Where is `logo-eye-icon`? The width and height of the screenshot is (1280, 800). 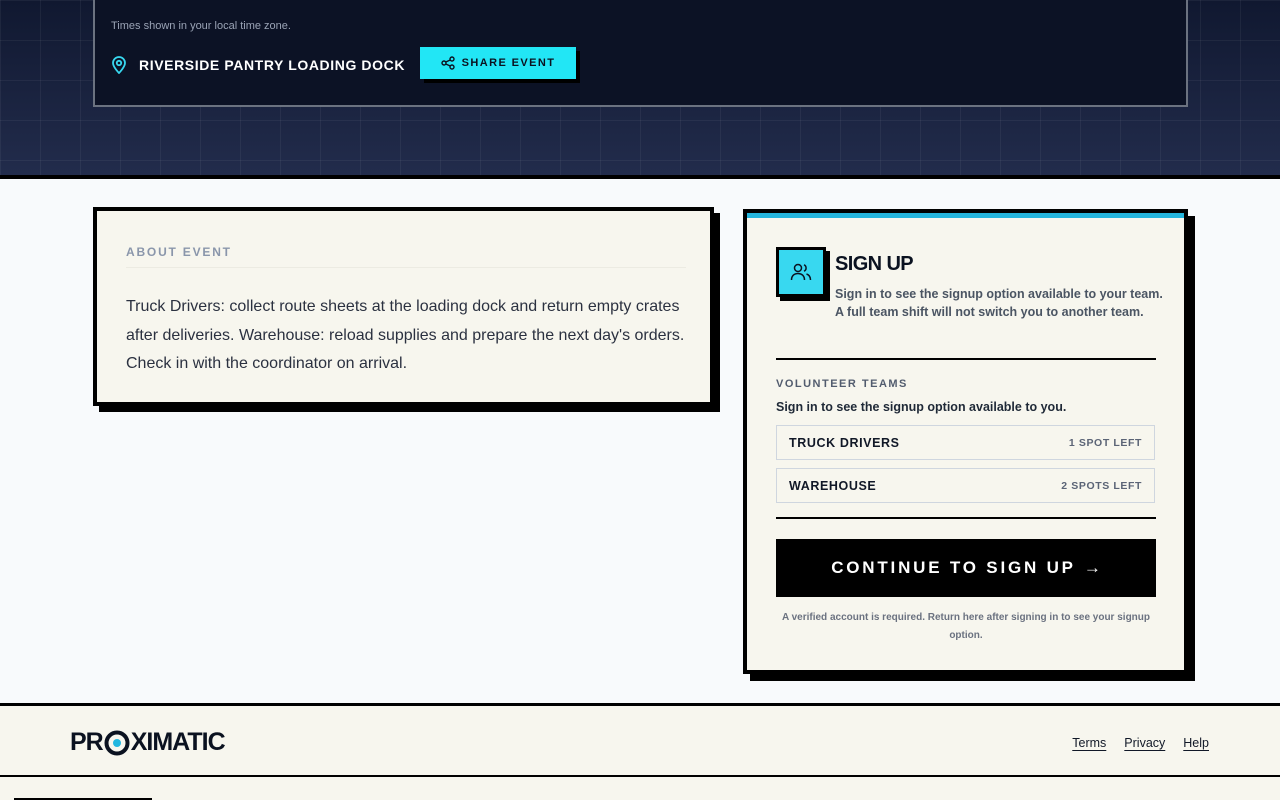 logo-eye-icon is located at coordinates (117, 743).